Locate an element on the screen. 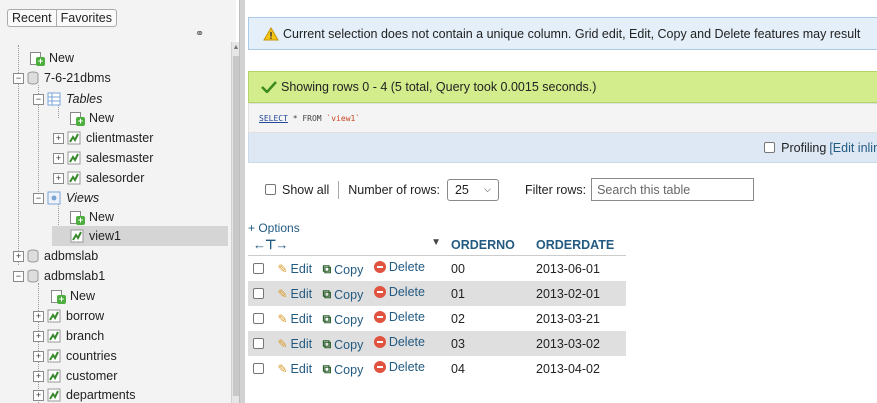 This screenshot has height=403, width=877. link-chain-icon: ⚭ is located at coordinates (199, 33).